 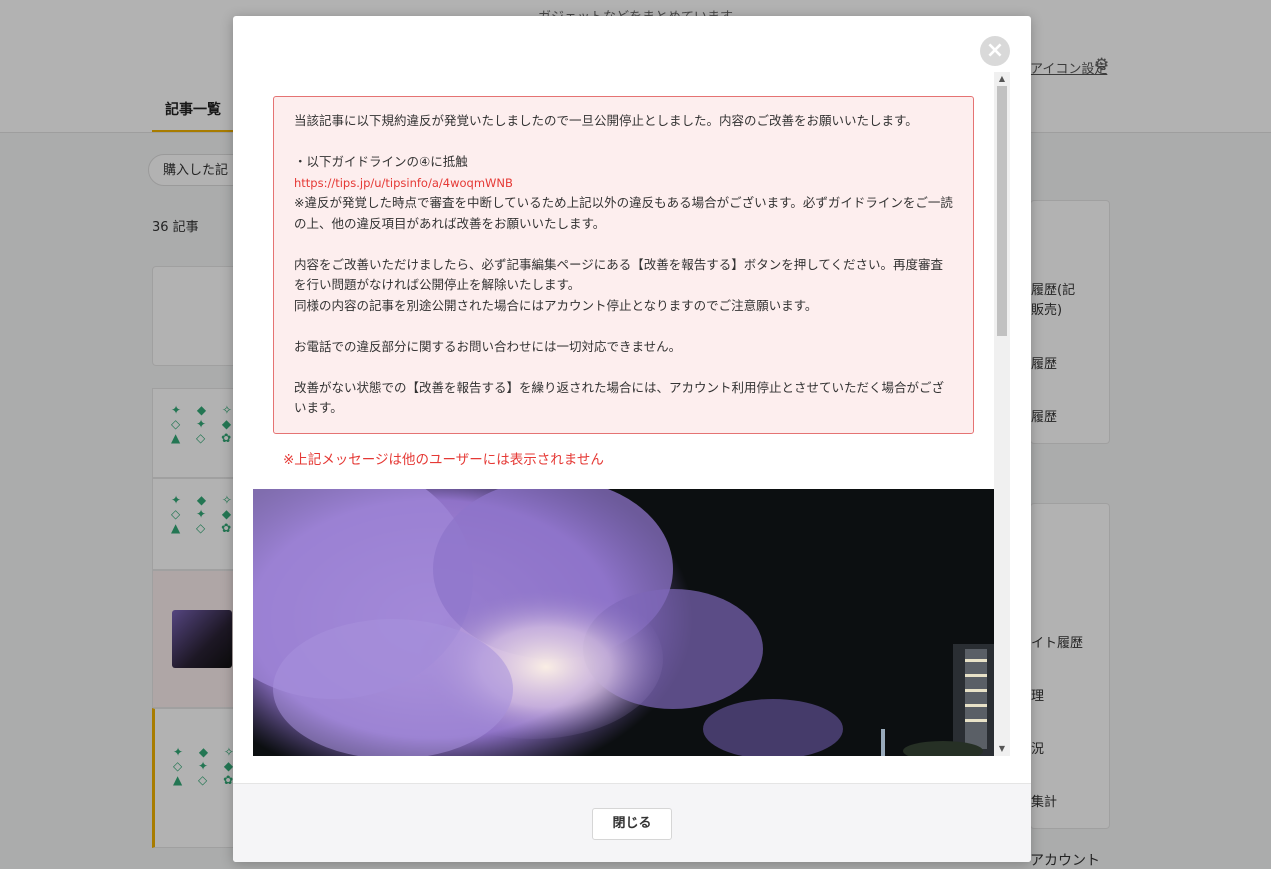 I want to click on notice-text: ・以下ガイドラインの④に抵触, so click(x=381, y=161).